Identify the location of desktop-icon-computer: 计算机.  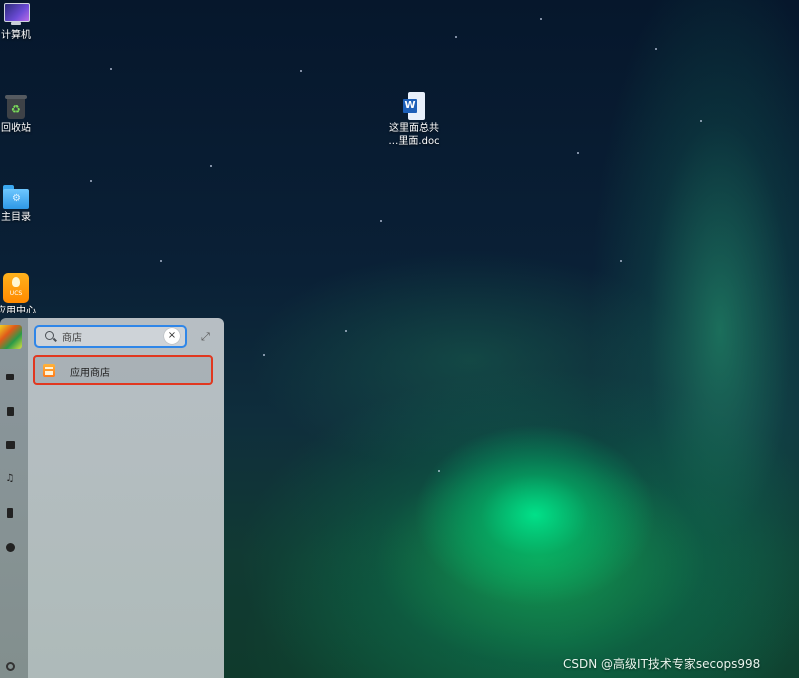
(22, 22).